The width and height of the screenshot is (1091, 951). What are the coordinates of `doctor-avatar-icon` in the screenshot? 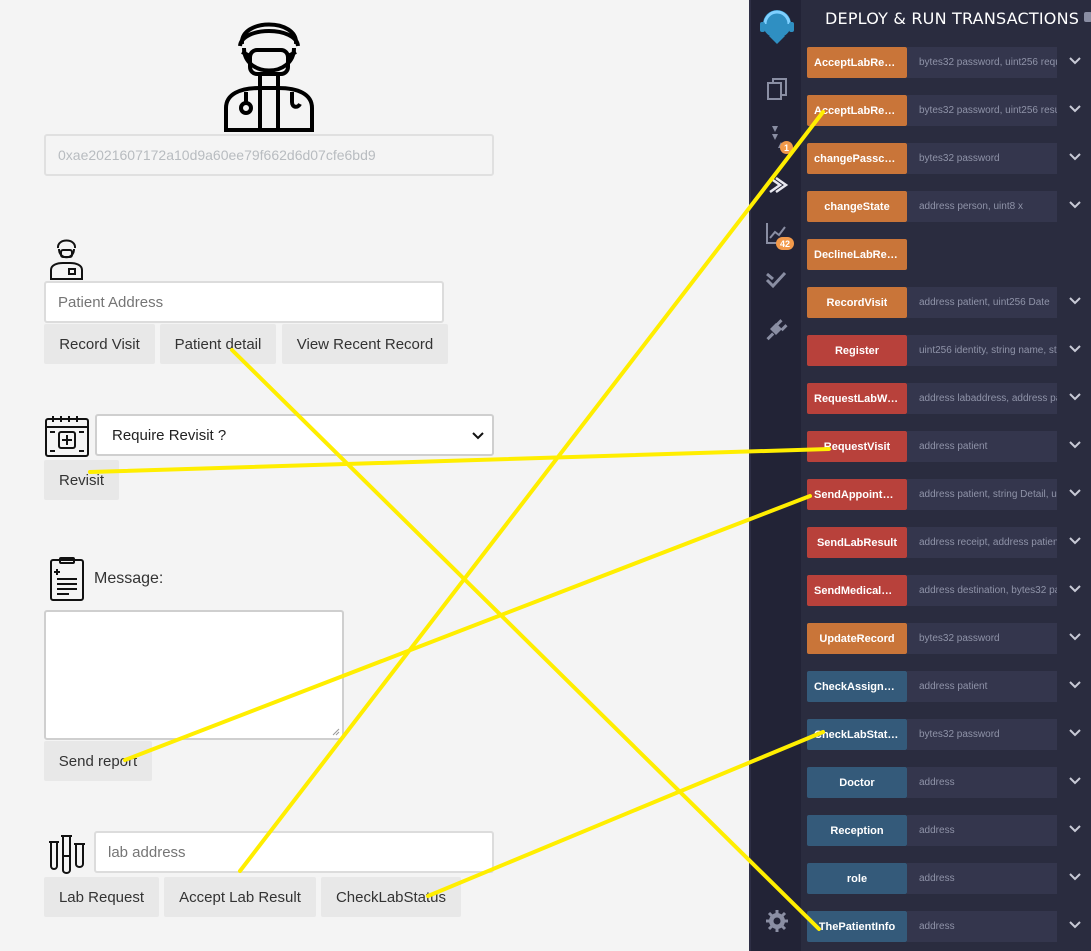 It's located at (269, 77).